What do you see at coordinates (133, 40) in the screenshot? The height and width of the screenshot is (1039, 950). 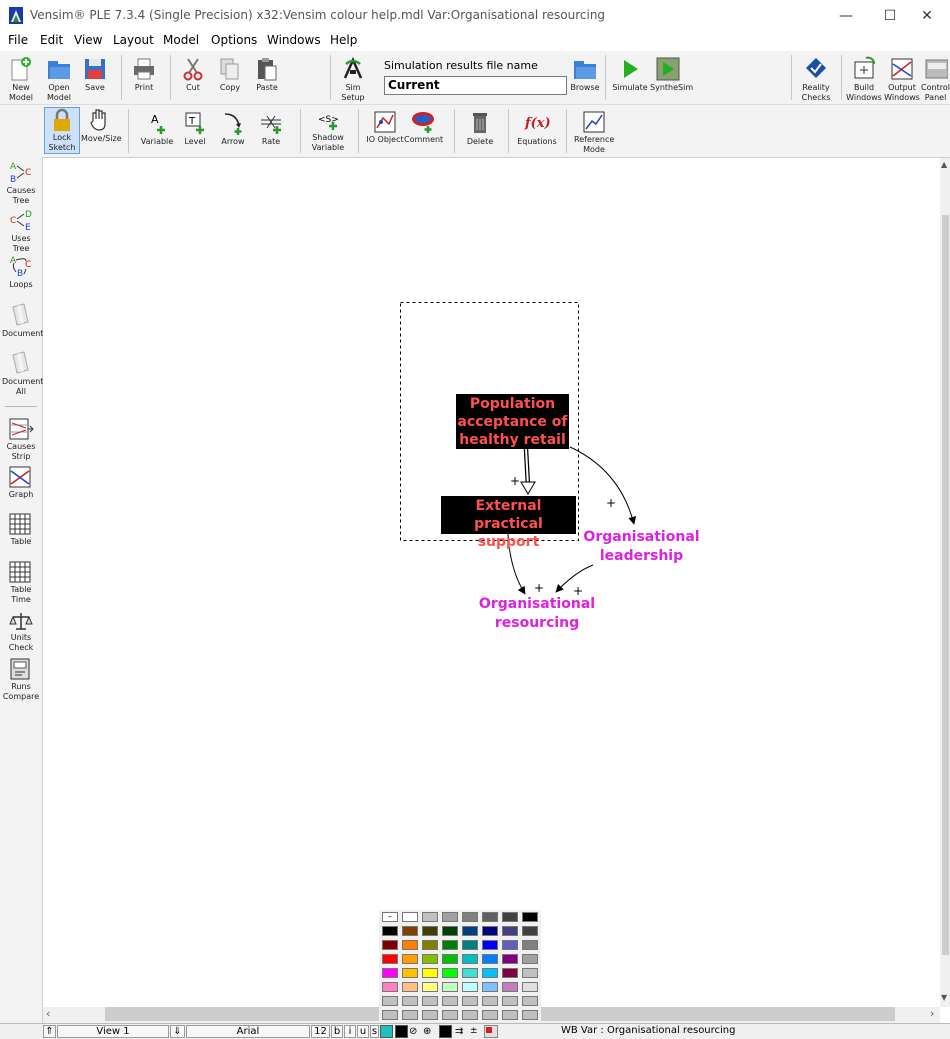 I see `menu-layout: Layout` at bounding box center [133, 40].